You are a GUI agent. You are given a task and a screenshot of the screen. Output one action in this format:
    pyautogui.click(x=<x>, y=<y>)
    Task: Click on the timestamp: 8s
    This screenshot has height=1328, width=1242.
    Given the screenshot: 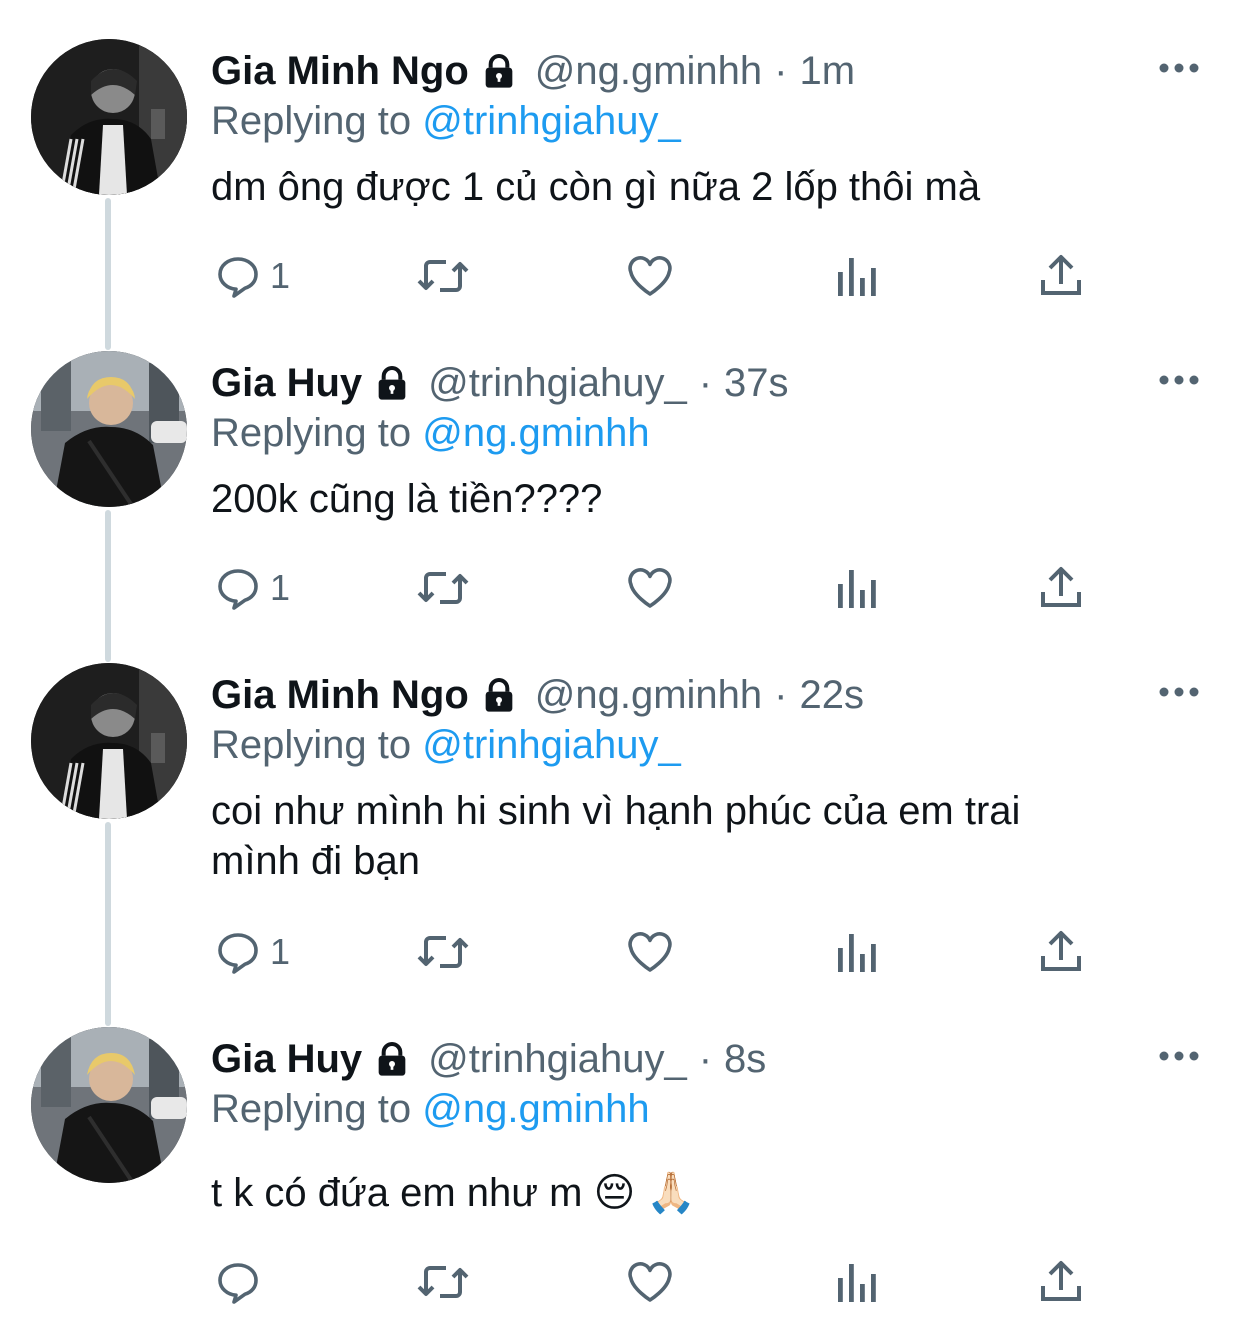 What is the action you would take?
    pyautogui.click(x=745, y=1059)
    